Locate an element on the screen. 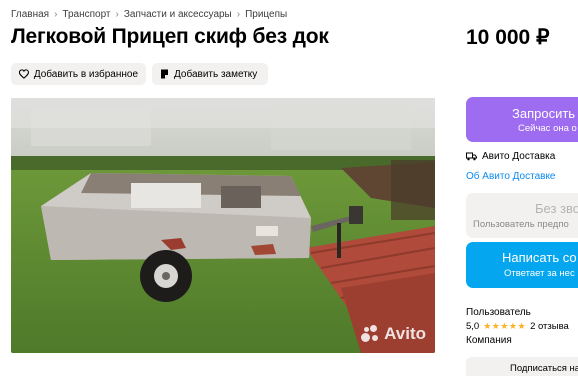  call-button-label: Без зво is located at coordinates (556, 208).